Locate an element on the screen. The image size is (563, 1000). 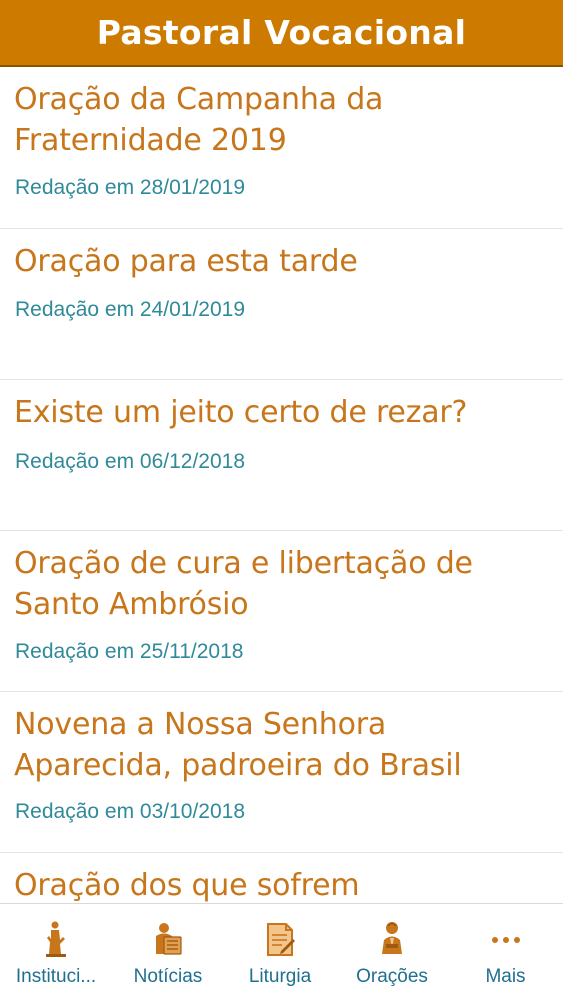
article-title: Oração dos que sofrem is located at coordinates (187, 885).